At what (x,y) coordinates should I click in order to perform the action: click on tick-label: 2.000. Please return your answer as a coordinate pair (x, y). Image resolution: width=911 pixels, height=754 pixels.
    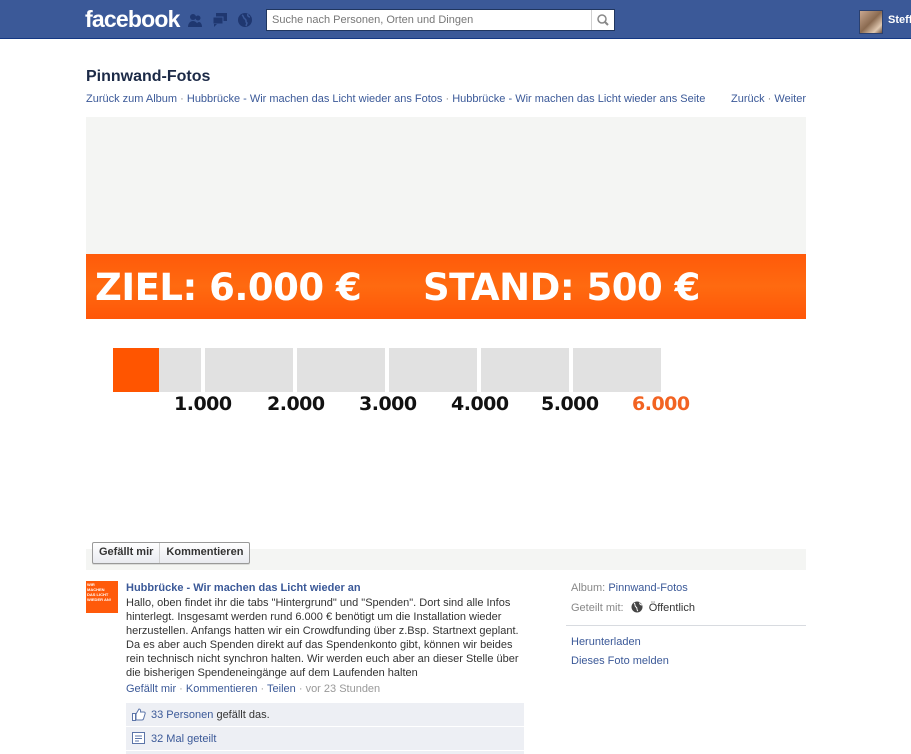
    Looking at the image, I should click on (296, 404).